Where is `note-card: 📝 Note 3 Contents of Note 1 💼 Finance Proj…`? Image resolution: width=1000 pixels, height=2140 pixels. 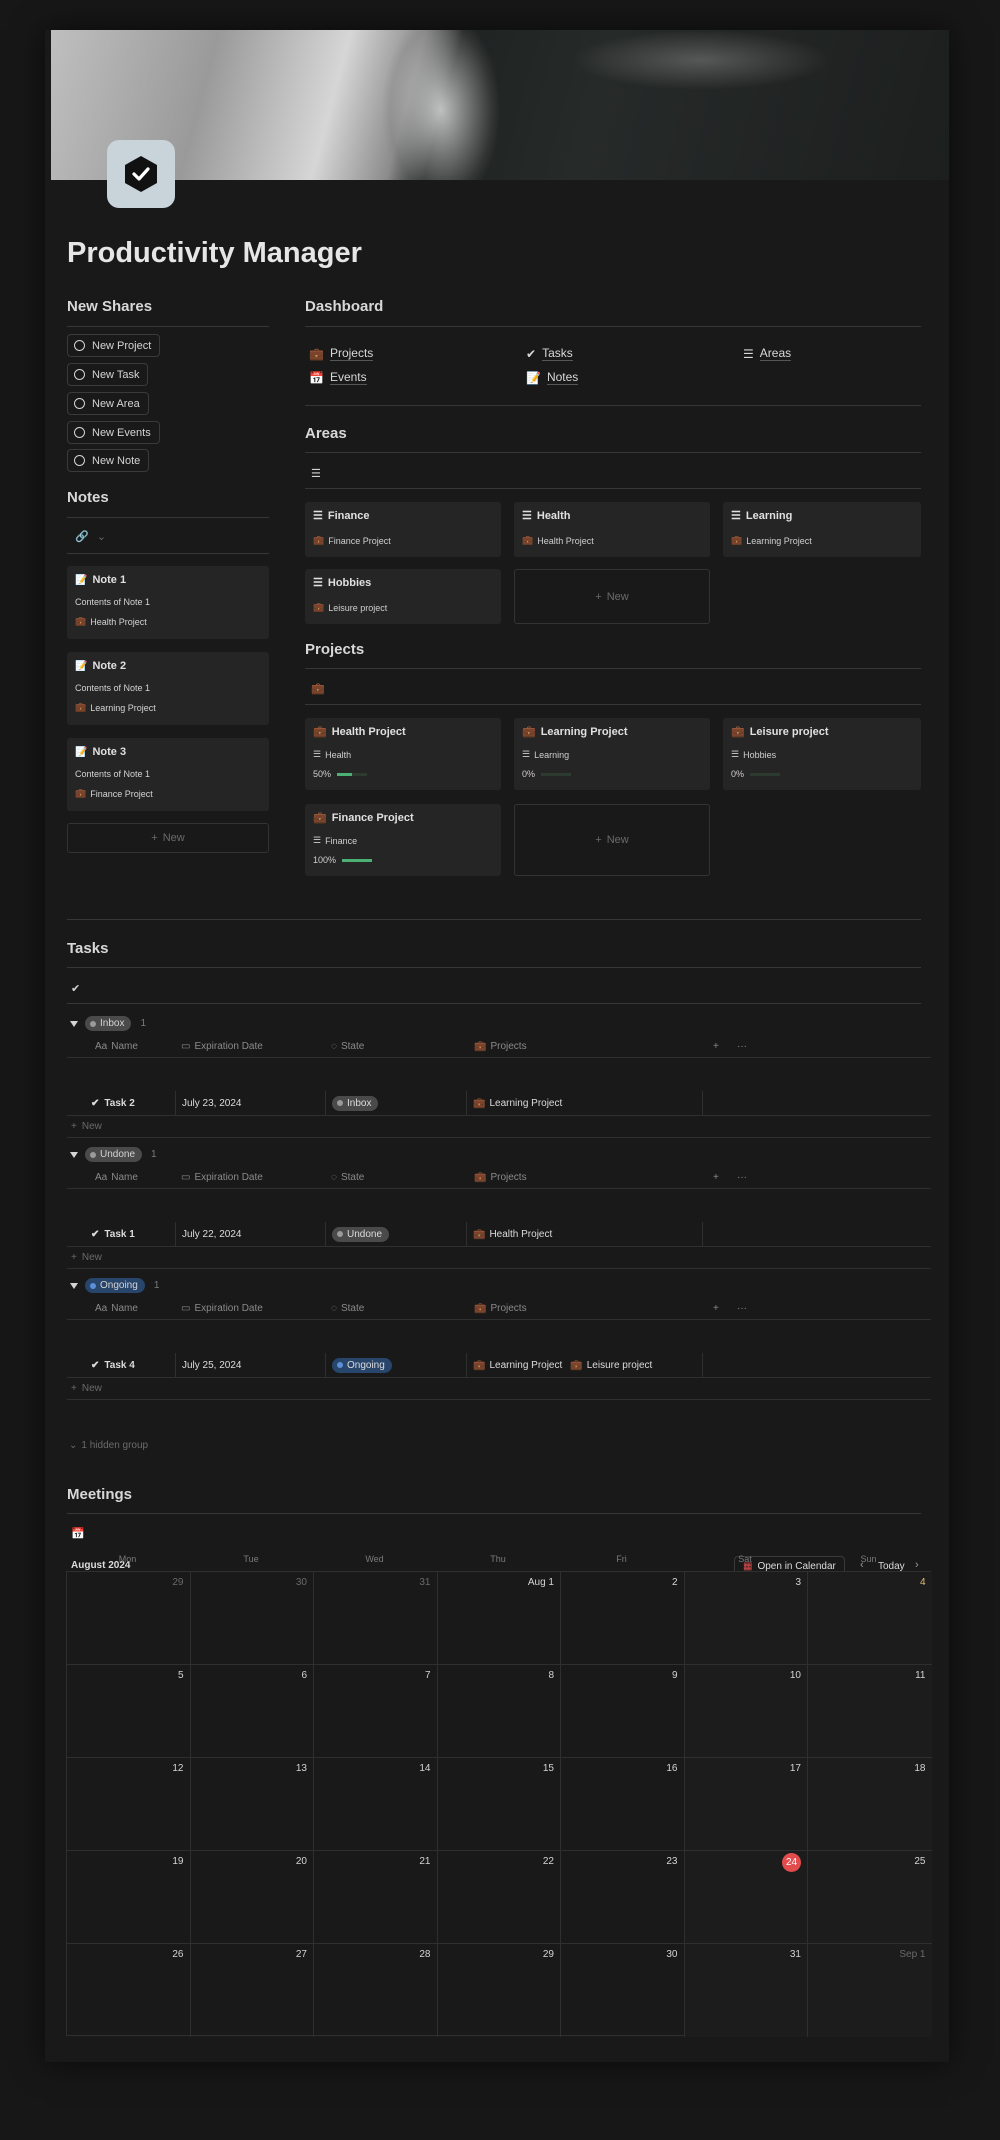 note-card: 📝 Note 3 Contents of Note 1 💼 Finance Proj… is located at coordinates (168, 774).